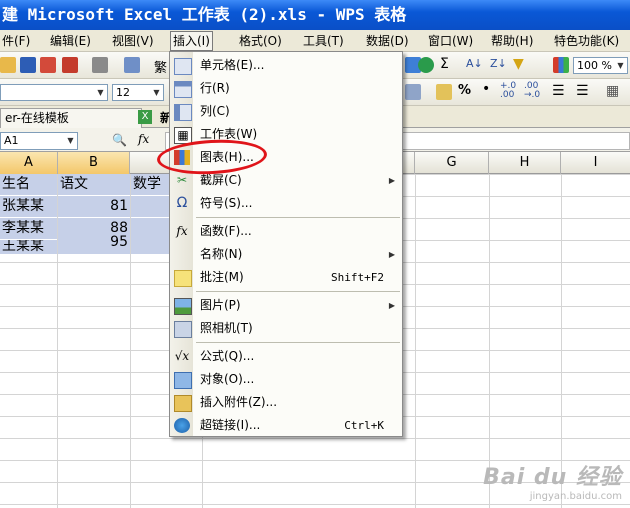 This screenshot has height=508, width=630. I want to click on merge-icon, so click(413, 92).